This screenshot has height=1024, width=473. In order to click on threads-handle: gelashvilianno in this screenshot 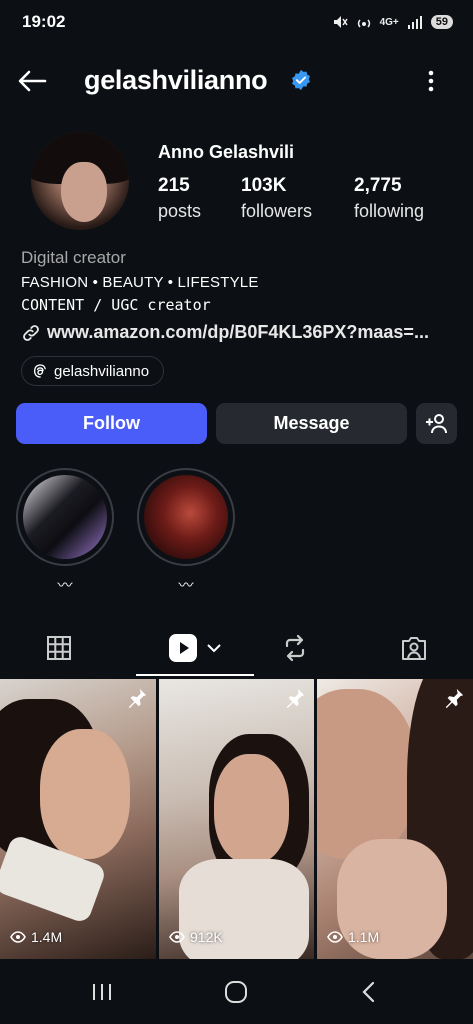, I will do `click(102, 371)`.